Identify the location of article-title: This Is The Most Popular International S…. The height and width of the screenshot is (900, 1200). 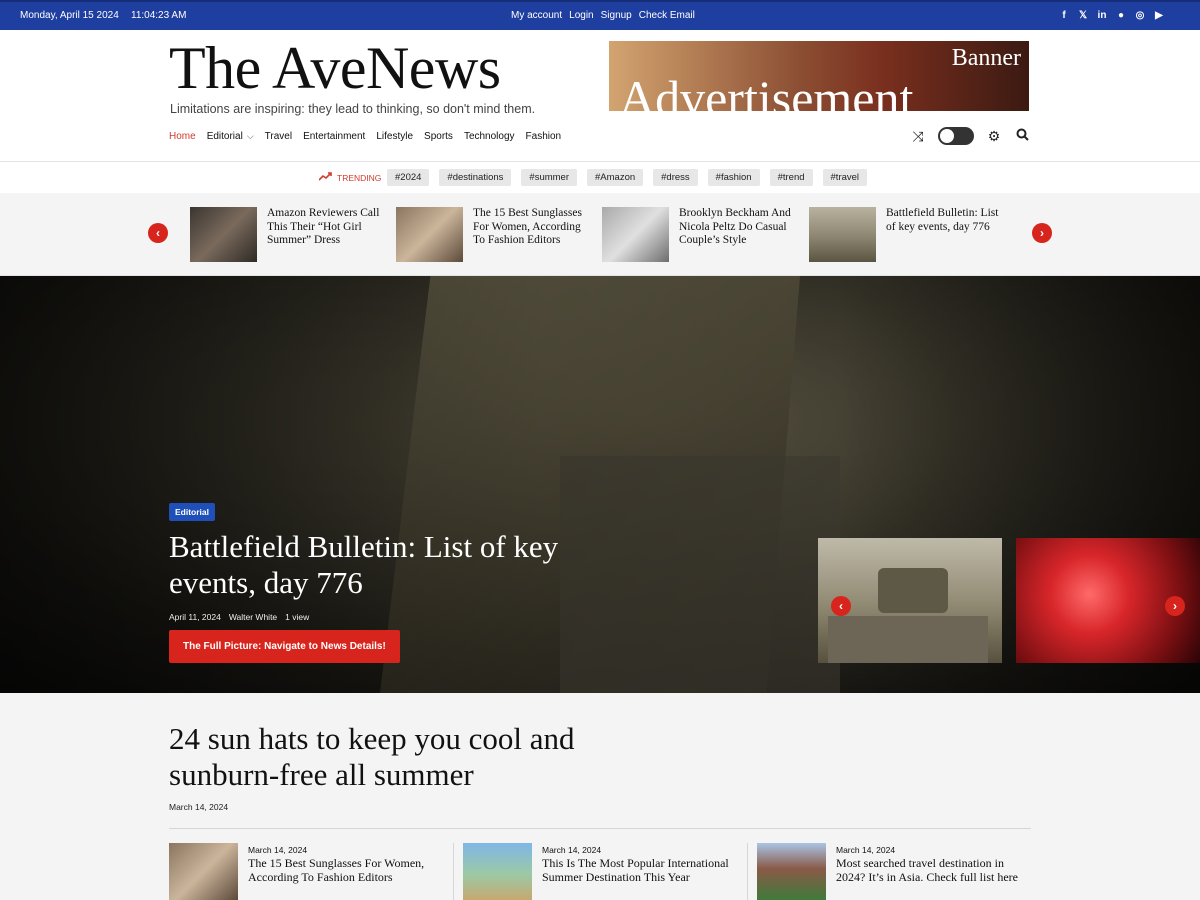
(635, 870).